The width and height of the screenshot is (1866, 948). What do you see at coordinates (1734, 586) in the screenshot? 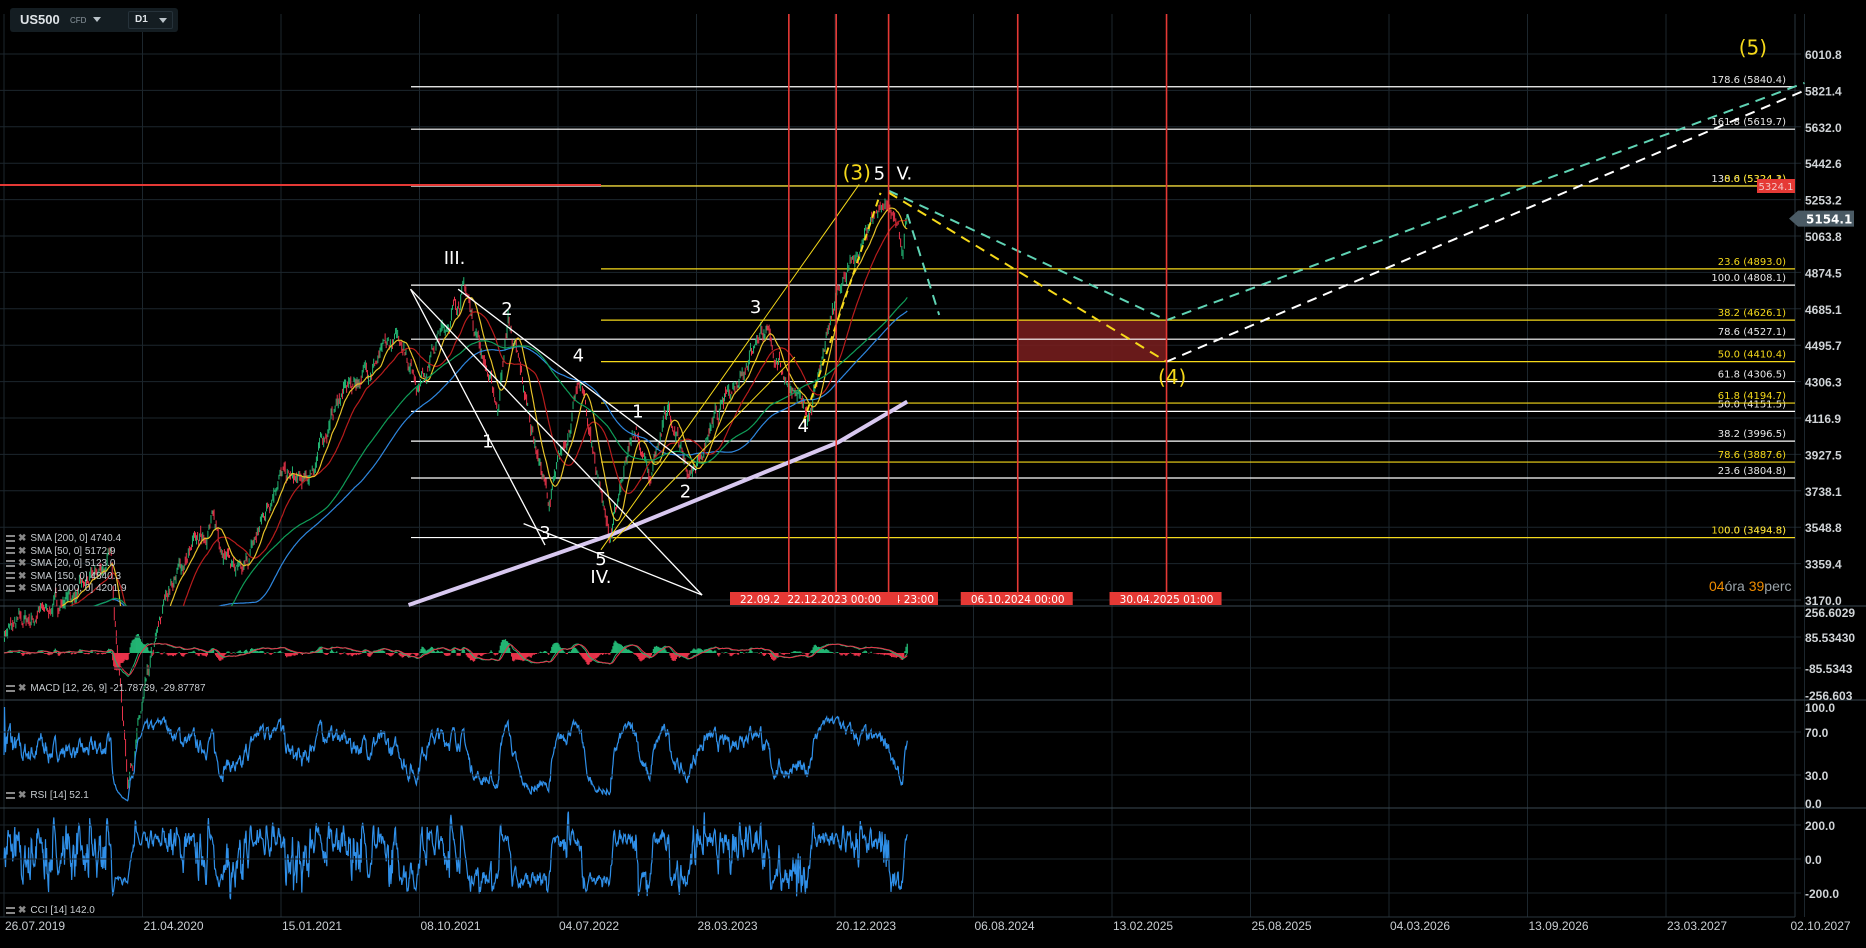
I see `countdown-hours-unit: óra` at bounding box center [1734, 586].